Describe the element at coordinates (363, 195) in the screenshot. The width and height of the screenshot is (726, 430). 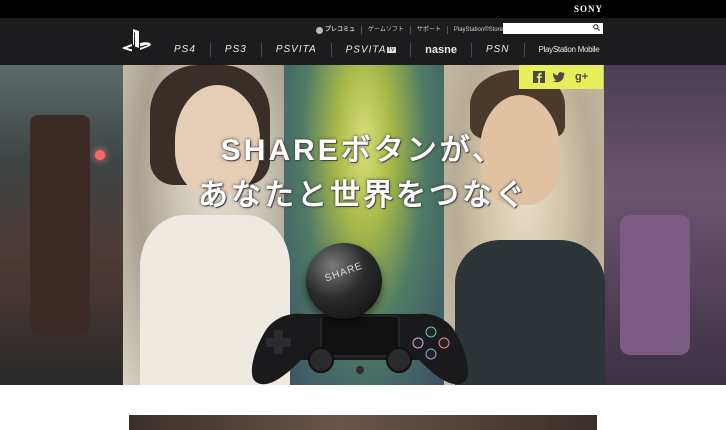
I see `hero-headline-line2: あなたと世界をつなぐ` at that location.